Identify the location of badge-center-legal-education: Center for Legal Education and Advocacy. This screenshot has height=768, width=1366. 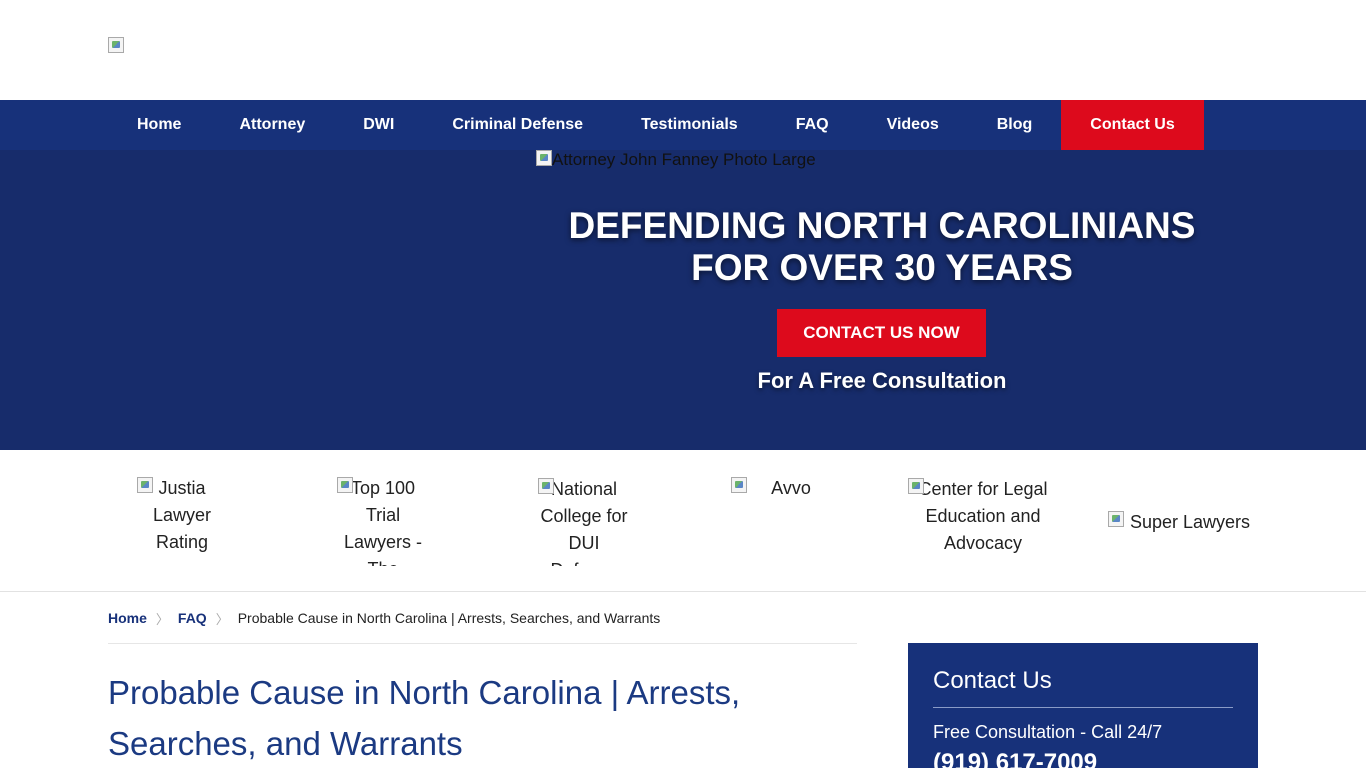
(983, 518).